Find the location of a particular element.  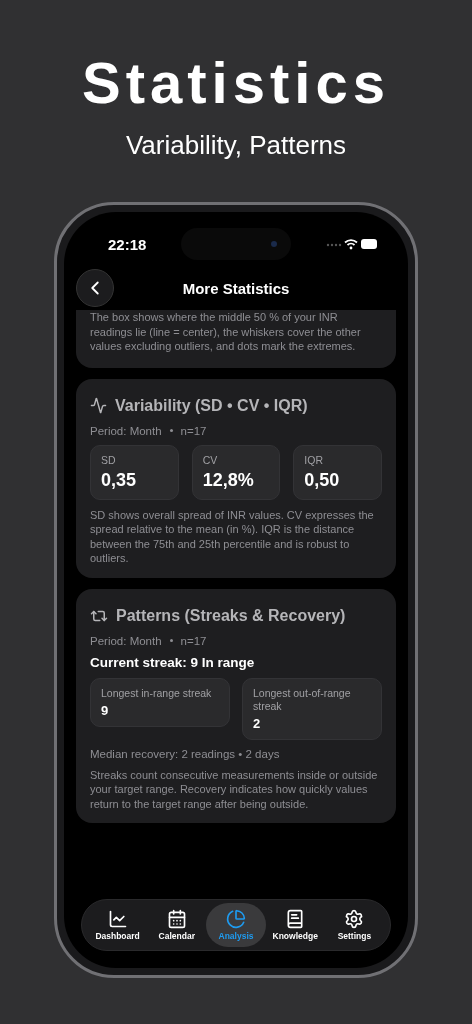

metric-value: 2 is located at coordinates (257, 723).